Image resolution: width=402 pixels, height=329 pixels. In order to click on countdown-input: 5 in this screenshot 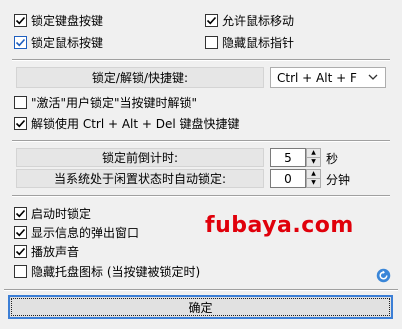, I will do `click(288, 157)`.